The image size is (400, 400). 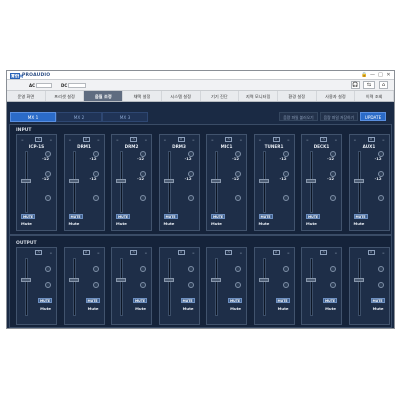 I want to click on tab-mx1: MX 1, so click(x=33, y=117).